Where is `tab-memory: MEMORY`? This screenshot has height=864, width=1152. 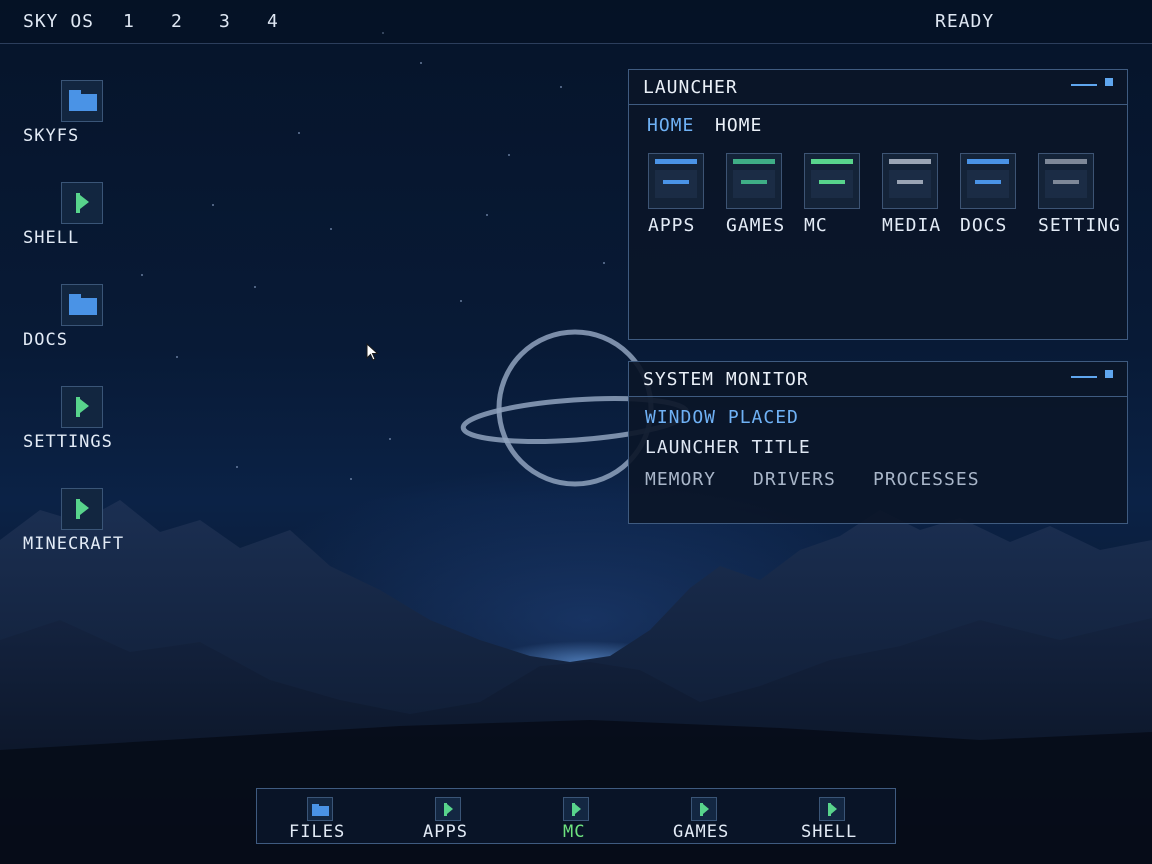 tab-memory: MEMORY is located at coordinates (680, 479).